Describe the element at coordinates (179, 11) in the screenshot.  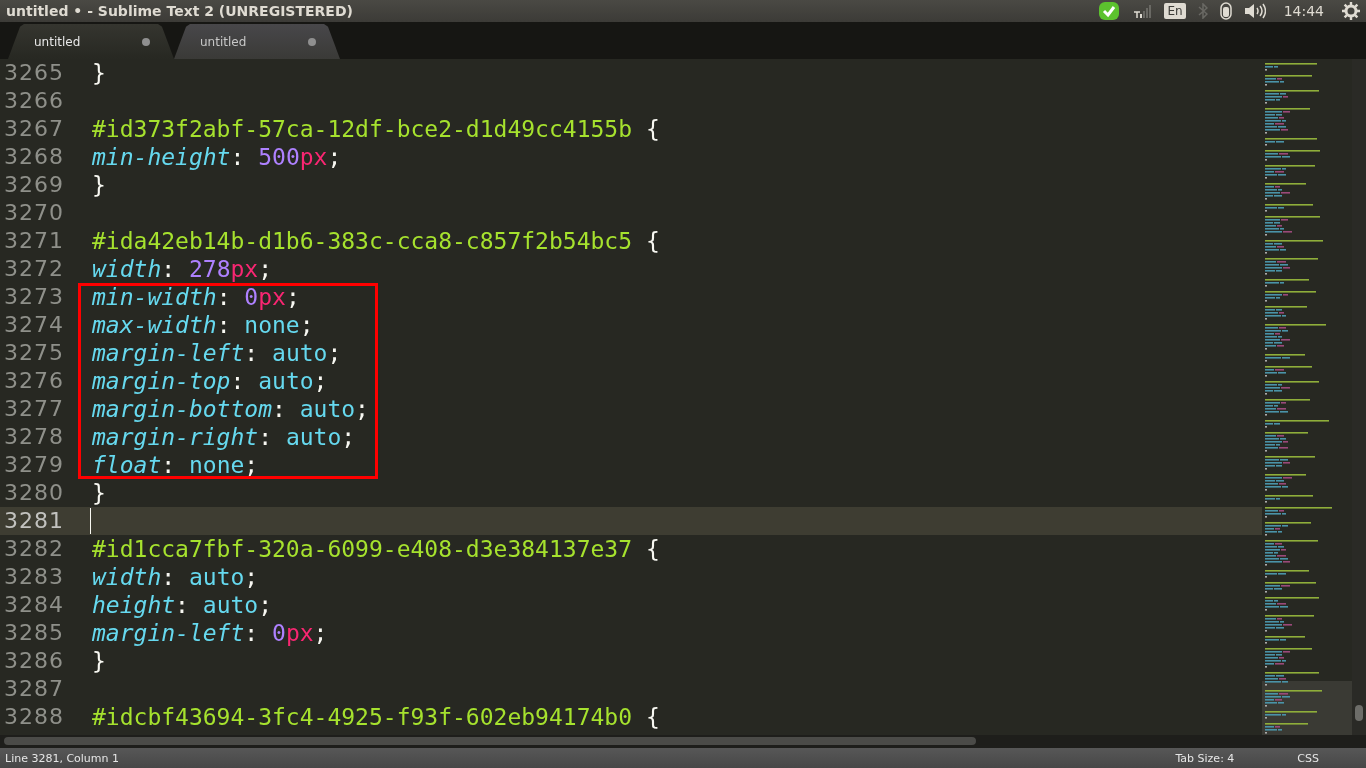
I see `window-title: untitled • - Sublime Text 2 (UNREGISTERED)` at that location.